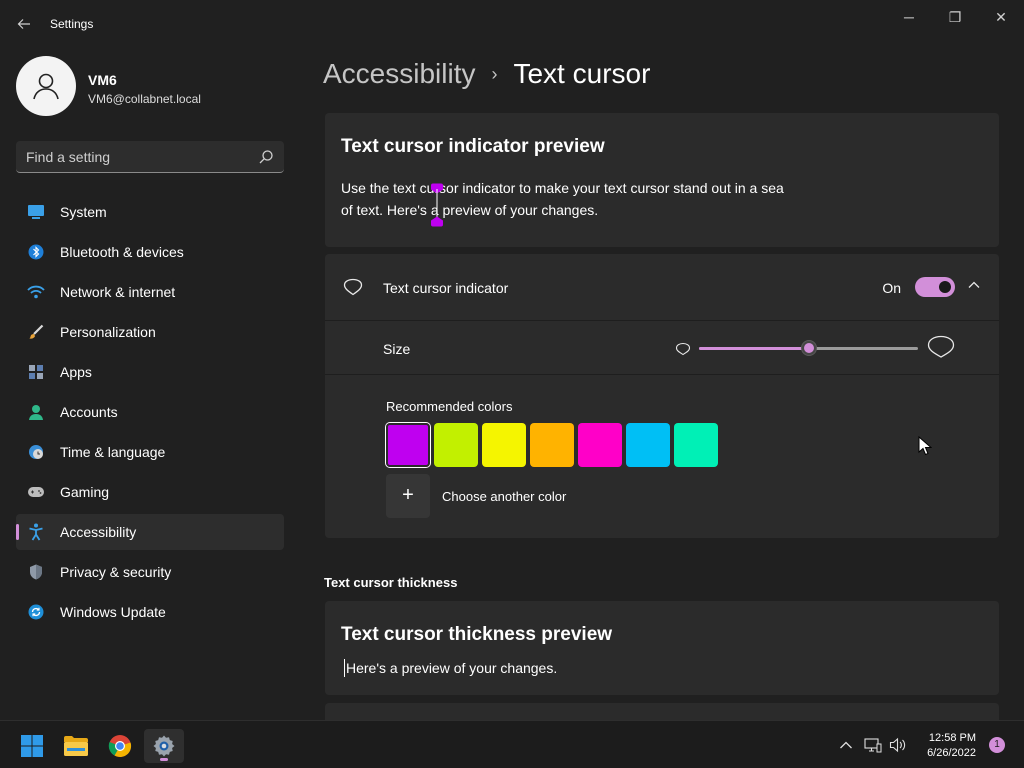  I want to click on taskbar: 12:58 PM 6/26/2022 1, so click(512, 744).